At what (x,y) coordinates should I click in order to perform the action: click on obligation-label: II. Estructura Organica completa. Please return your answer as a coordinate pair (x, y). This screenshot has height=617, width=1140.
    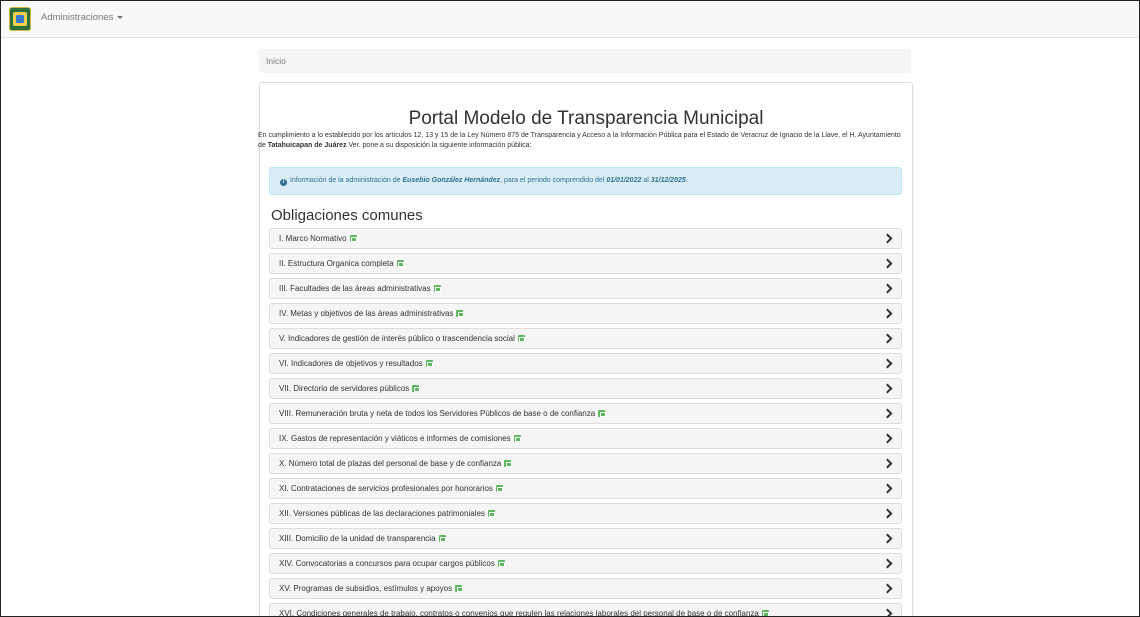
    Looking at the image, I should click on (342, 264).